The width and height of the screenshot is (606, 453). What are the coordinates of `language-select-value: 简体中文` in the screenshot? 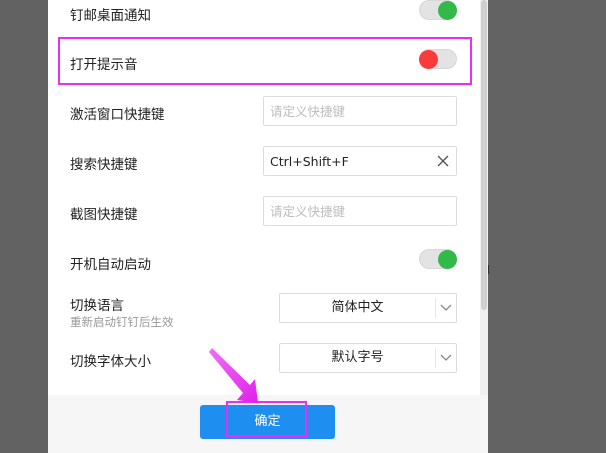 It's located at (357, 307).